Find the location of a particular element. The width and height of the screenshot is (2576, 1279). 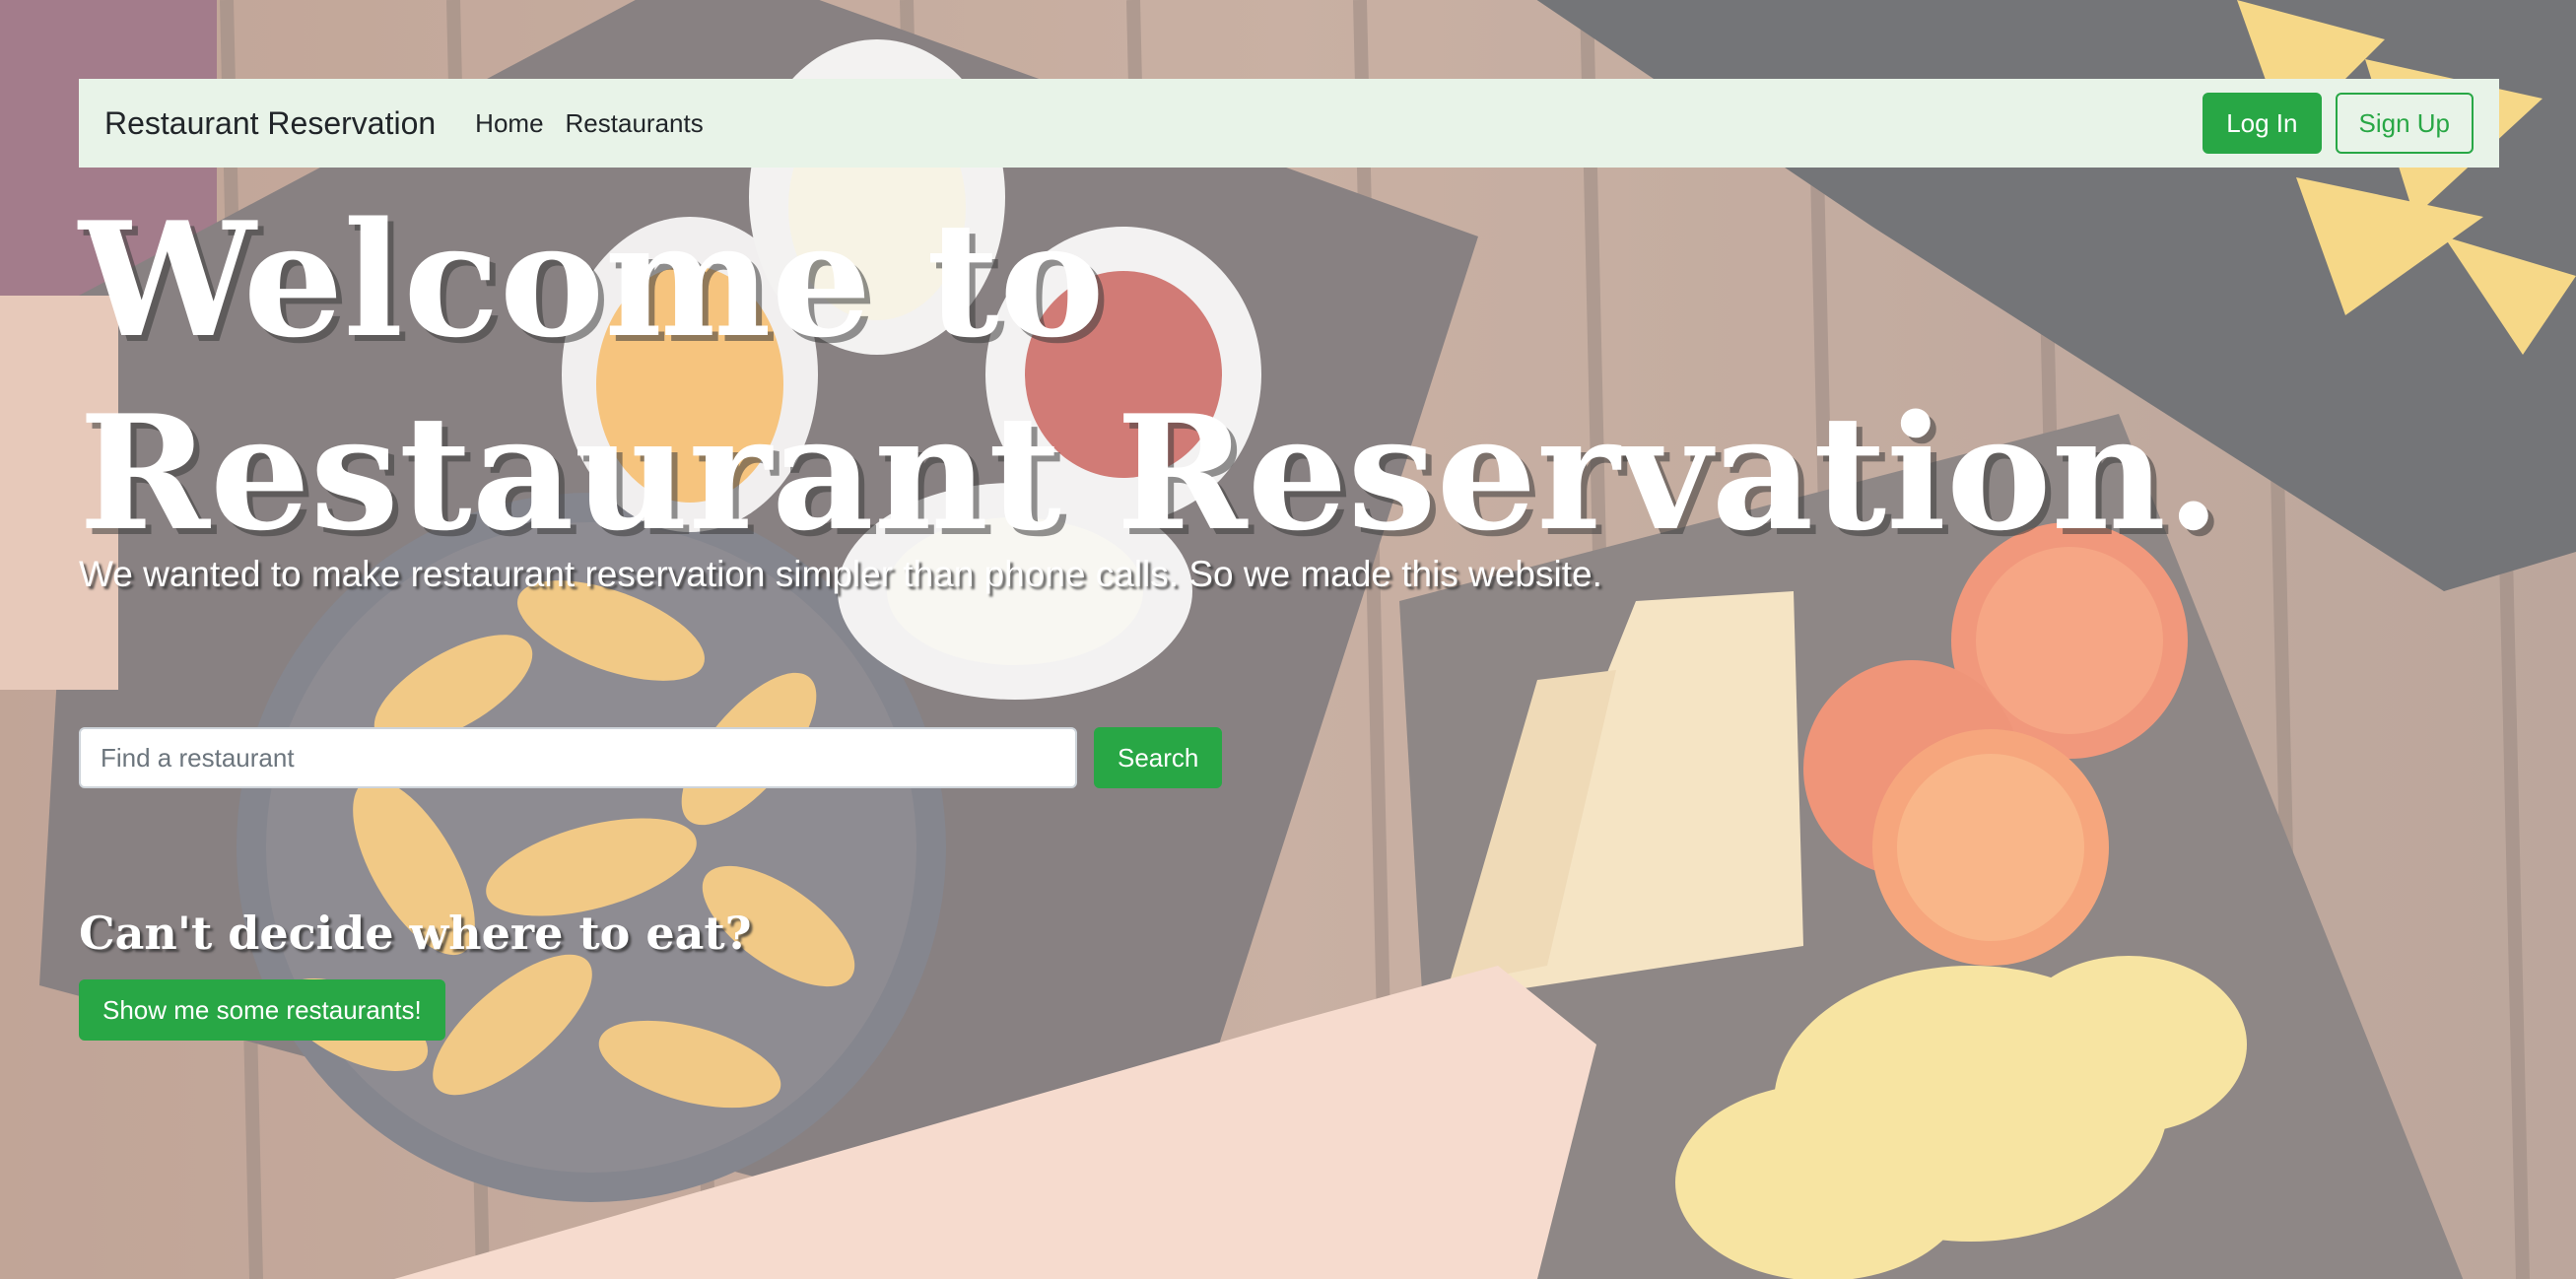

hero-title-line2: Restaurant Reservation. is located at coordinates (1150, 473).